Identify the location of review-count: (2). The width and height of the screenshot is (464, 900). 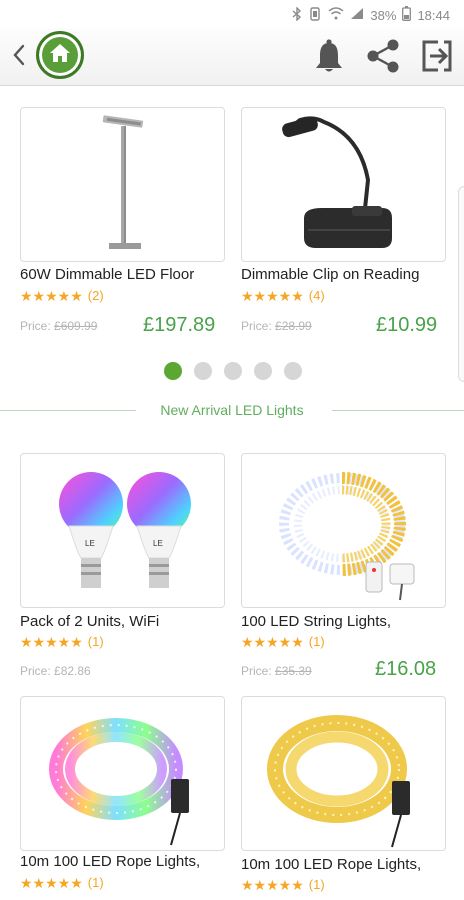
(95, 295).